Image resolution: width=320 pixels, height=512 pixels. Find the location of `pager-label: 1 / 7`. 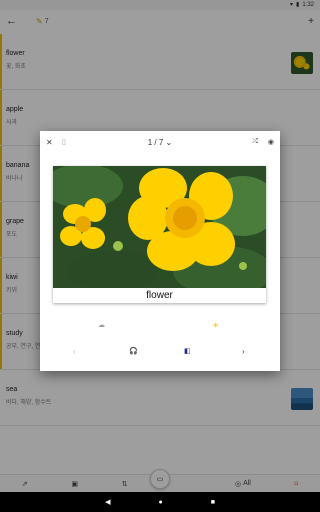

pager-label: 1 / 7 is located at coordinates (155, 142).